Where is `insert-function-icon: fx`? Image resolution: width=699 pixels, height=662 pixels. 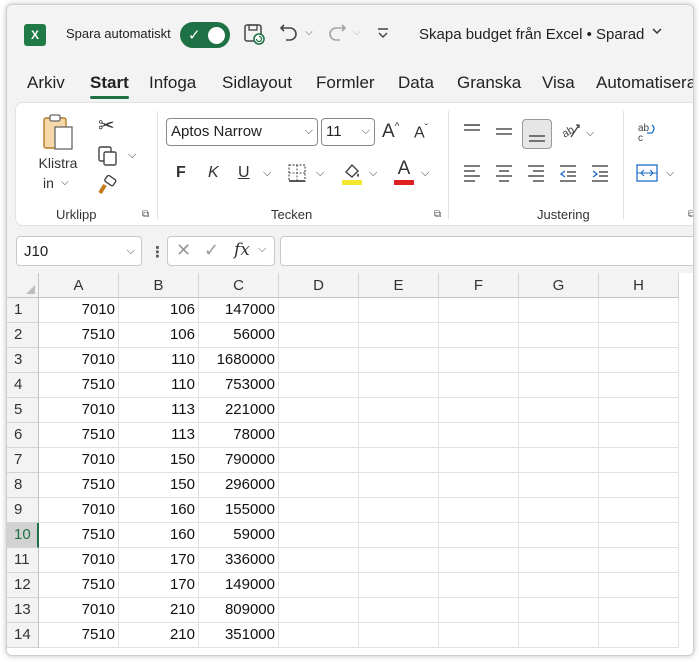 insert-function-icon: fx is located at coordinates (242, 250).